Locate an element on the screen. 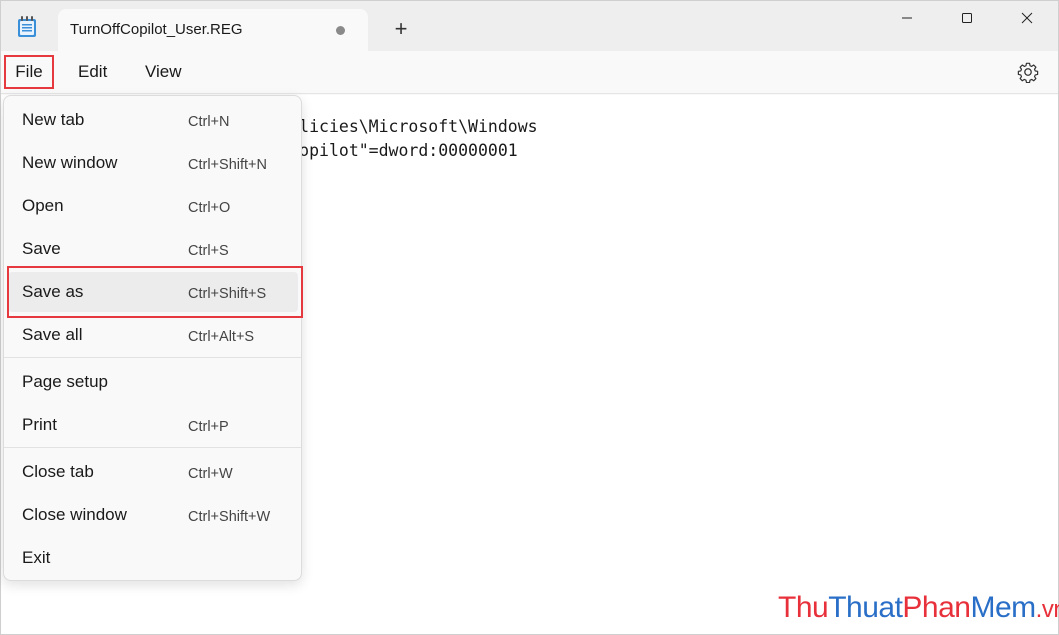 The height and width of the screenshot is (635, 1059). menu-item-save-all: Save all Ctrl+Alt+S is located at coordinates (153, 335).